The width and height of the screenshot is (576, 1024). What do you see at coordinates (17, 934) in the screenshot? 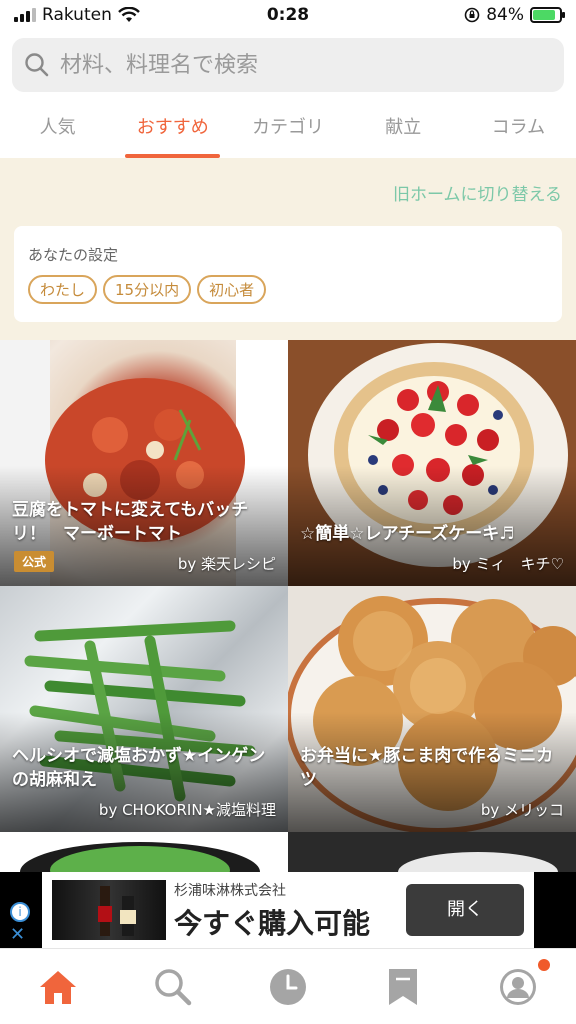
I see `ad-close-icon: ✕` at bounding box center [17, 934].